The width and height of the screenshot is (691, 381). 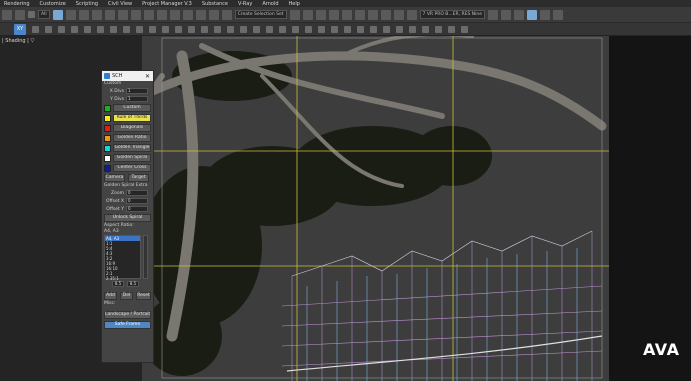 What do you see at coordinates (295, 29) in the screenshot?
I see `tessellate-icon` at bounding box center [295, 29].